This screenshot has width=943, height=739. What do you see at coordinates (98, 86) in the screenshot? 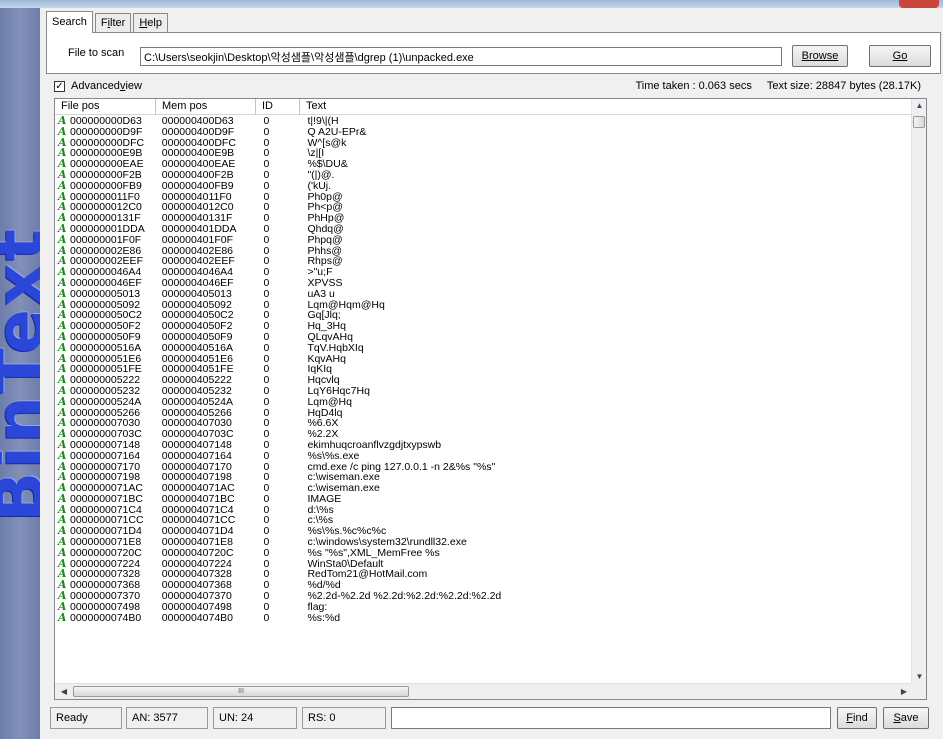
I see `advanced-view-option: ✓ Advanced v iew` at bounding box center [98, 86].